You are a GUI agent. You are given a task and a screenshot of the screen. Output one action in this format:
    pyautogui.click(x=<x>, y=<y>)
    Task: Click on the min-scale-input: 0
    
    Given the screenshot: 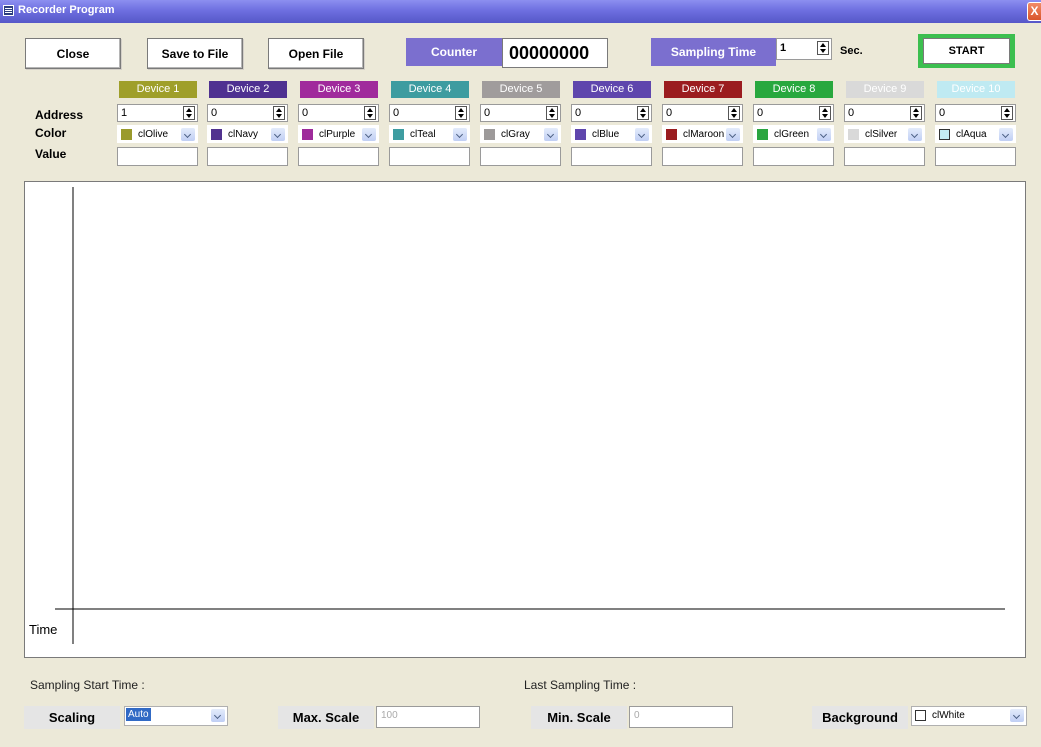 What is the action you would take?
    pyautogui.click(x=681, y=717)
    